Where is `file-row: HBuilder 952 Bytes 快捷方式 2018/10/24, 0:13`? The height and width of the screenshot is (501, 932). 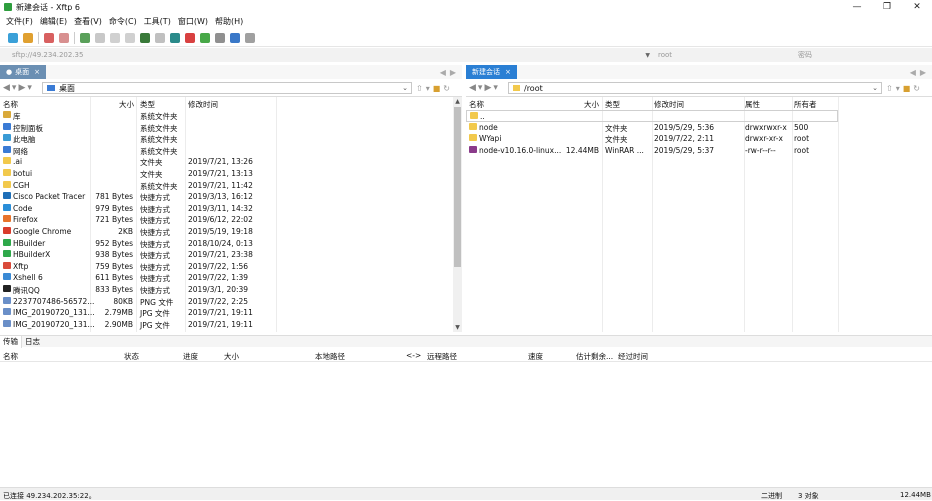 file-row: HBuilder 952 Bytes 快捷方式 2018/10/24, 0:13 is located at coordinates (231, 244).